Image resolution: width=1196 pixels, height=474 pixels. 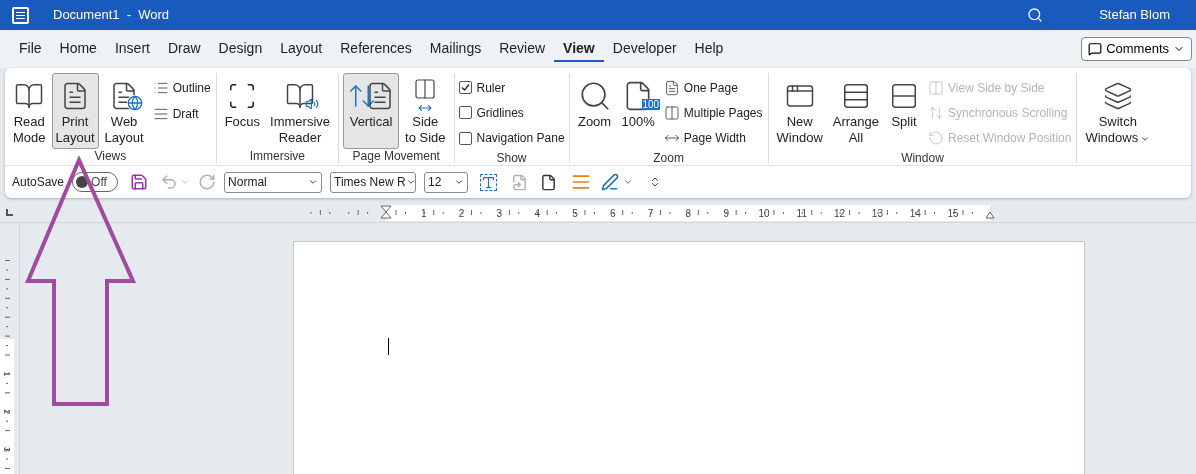 What do you see at coordinates (78, 49) in the screenshot?
I see `menu-tab: Home` at bounding box center [78, 49].